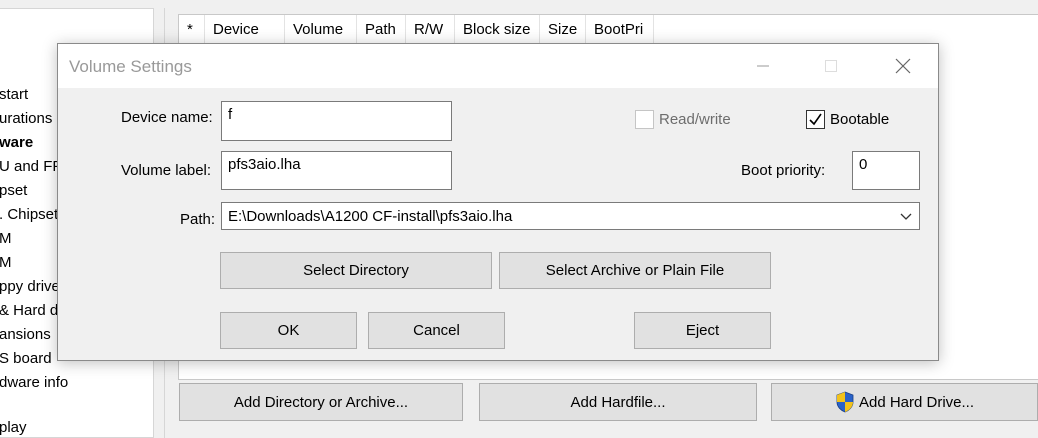 The height and width of the screenshot is (438, 1038). Describe the element at coordinates (321, 30) in the screenshot. I see `column-header: Volume` at that location.